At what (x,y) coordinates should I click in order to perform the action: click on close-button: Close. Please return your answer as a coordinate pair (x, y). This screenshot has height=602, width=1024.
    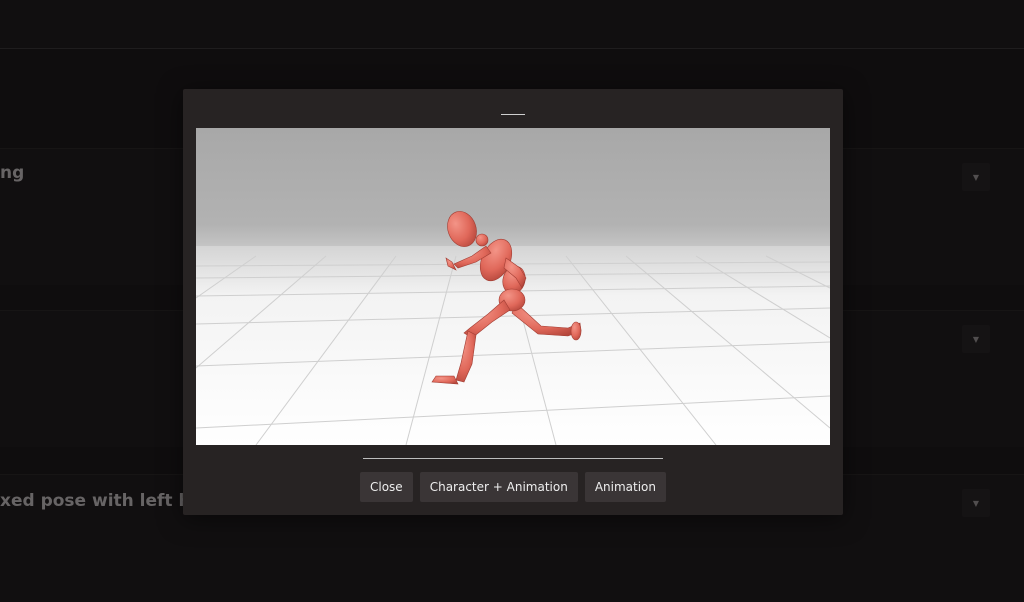
    Looking at the image, I should click on (386, 487).